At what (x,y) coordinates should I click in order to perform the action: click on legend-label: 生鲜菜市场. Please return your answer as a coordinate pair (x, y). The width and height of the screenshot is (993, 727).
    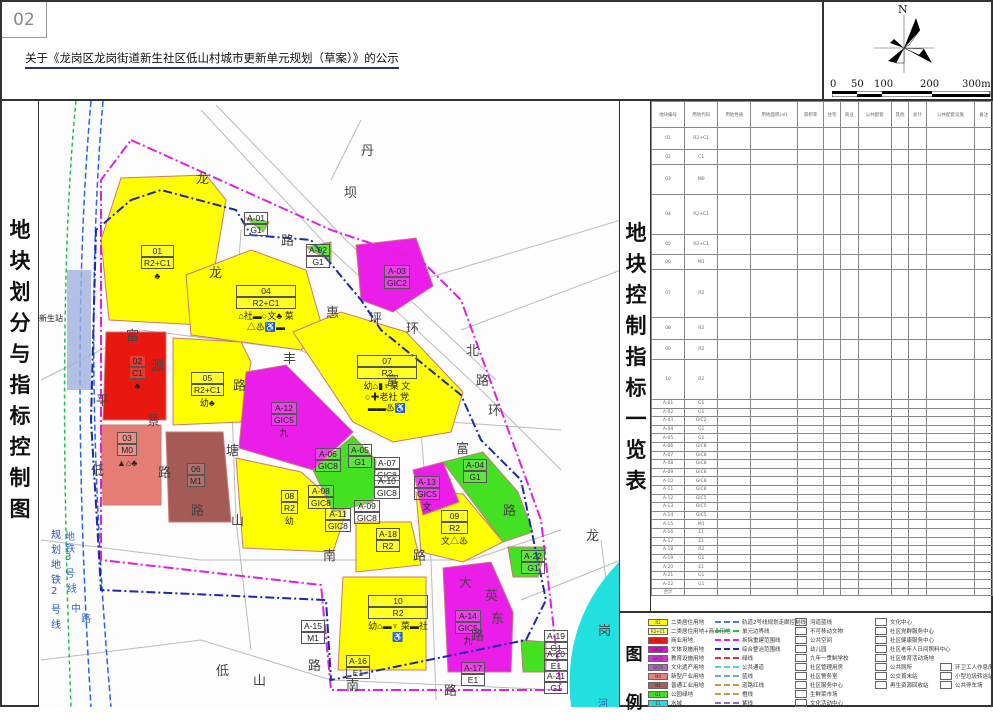
    Looking at the image, I should click on (824, 695).